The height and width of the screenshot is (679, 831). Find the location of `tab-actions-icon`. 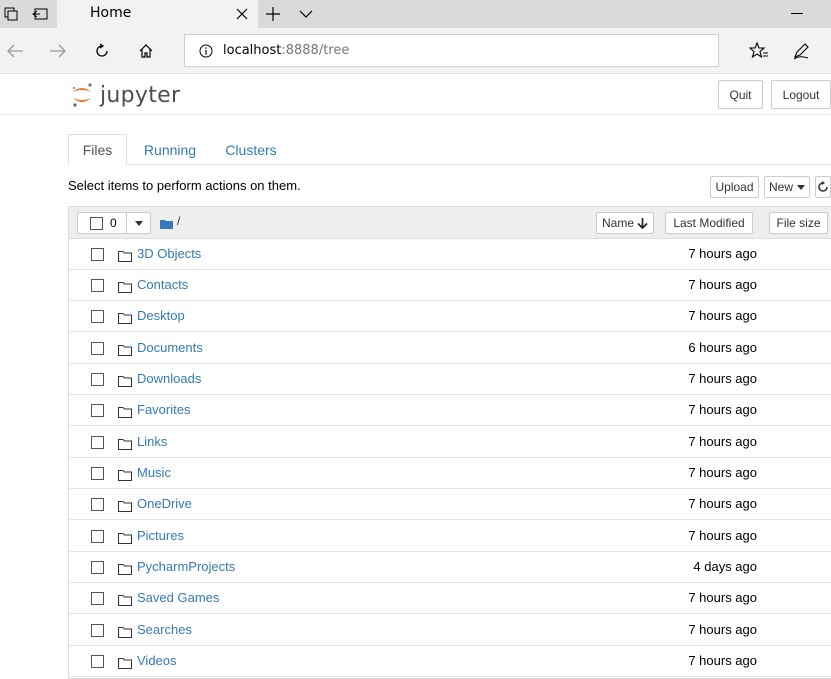

tab-actions-icon is located at coordinates (11, 14).